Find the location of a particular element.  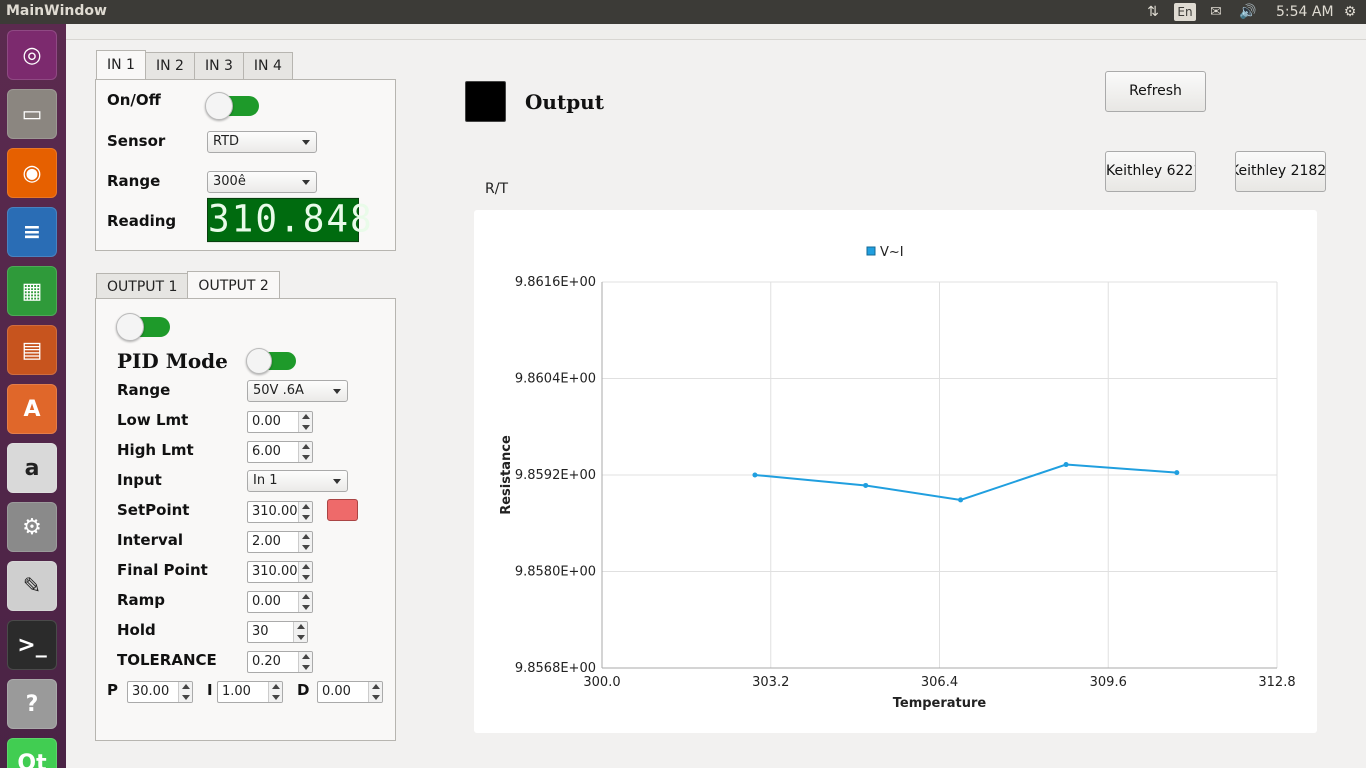

window-toolbar-strip is located at coordinates (716, 32).